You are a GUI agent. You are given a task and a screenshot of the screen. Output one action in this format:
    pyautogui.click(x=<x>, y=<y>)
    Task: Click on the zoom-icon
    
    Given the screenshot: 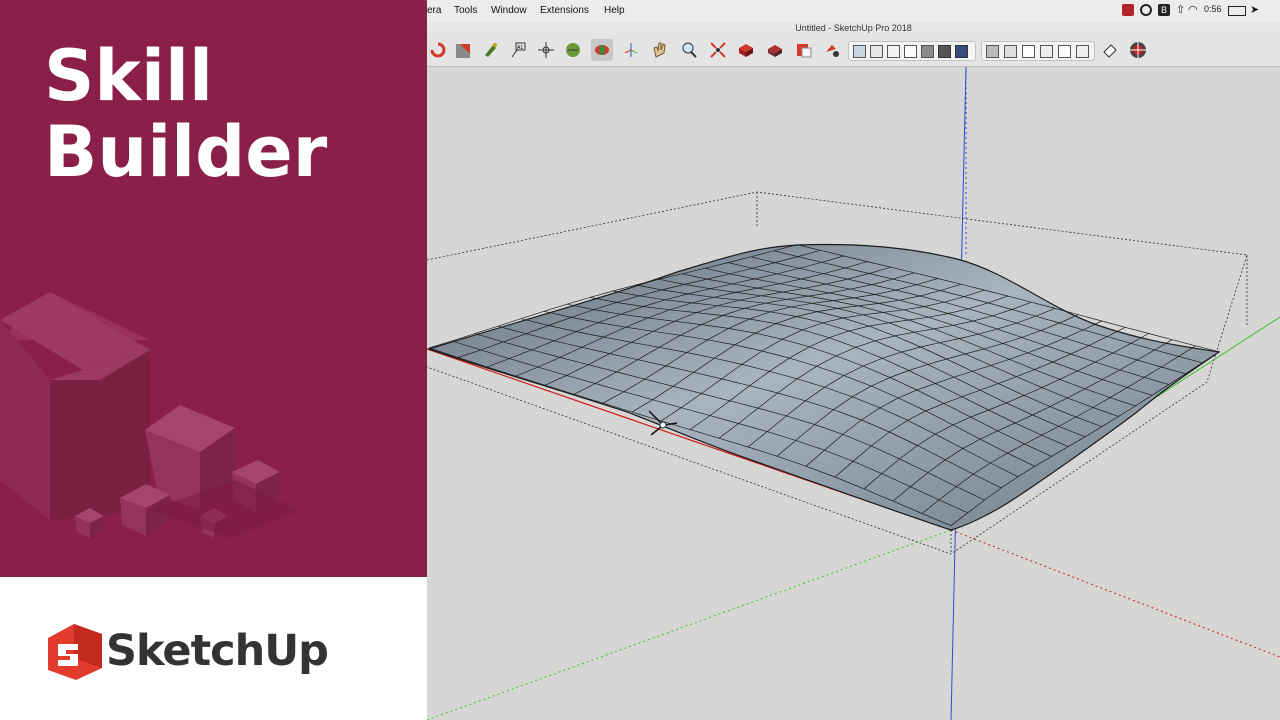 What is the action you would take?
    pyautogui.click(x=689, y=50)
    